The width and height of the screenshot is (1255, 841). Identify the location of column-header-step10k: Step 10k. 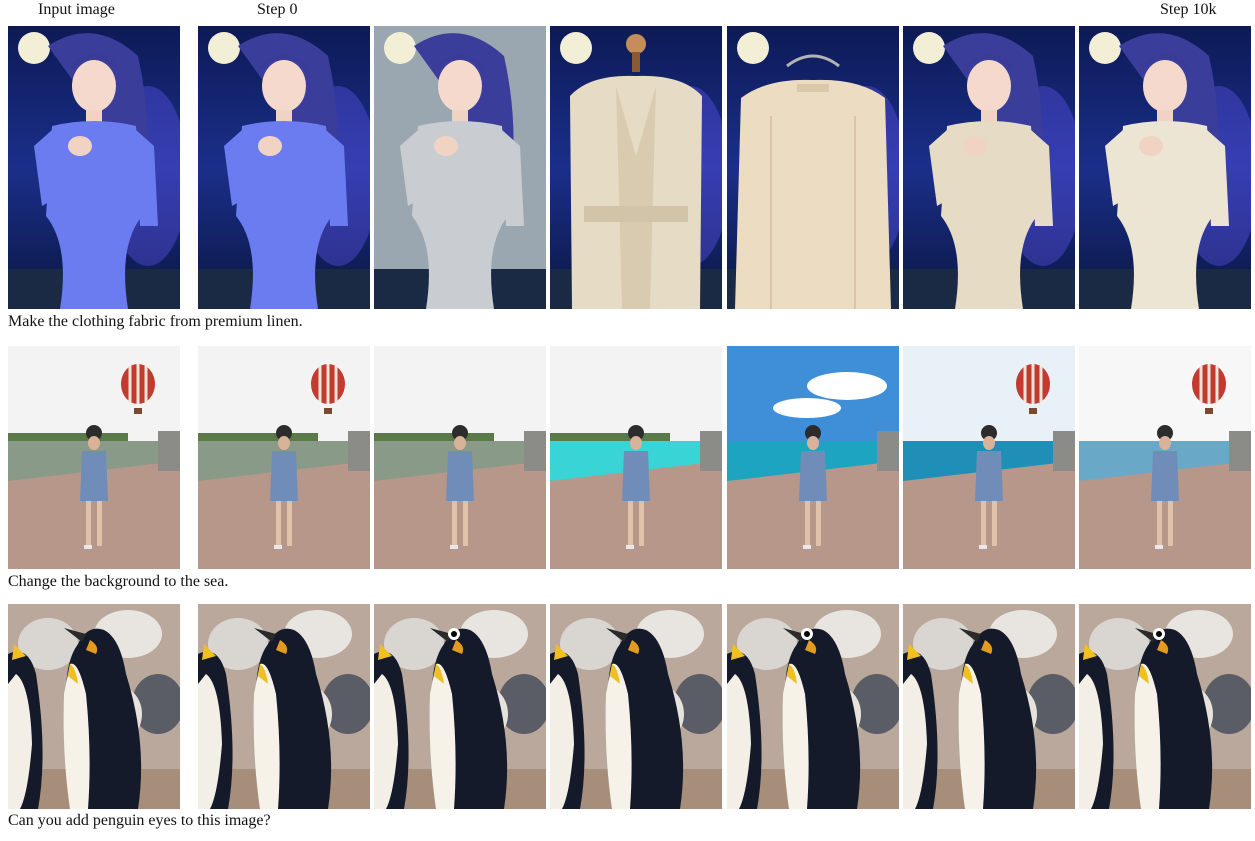
(1188, 9).